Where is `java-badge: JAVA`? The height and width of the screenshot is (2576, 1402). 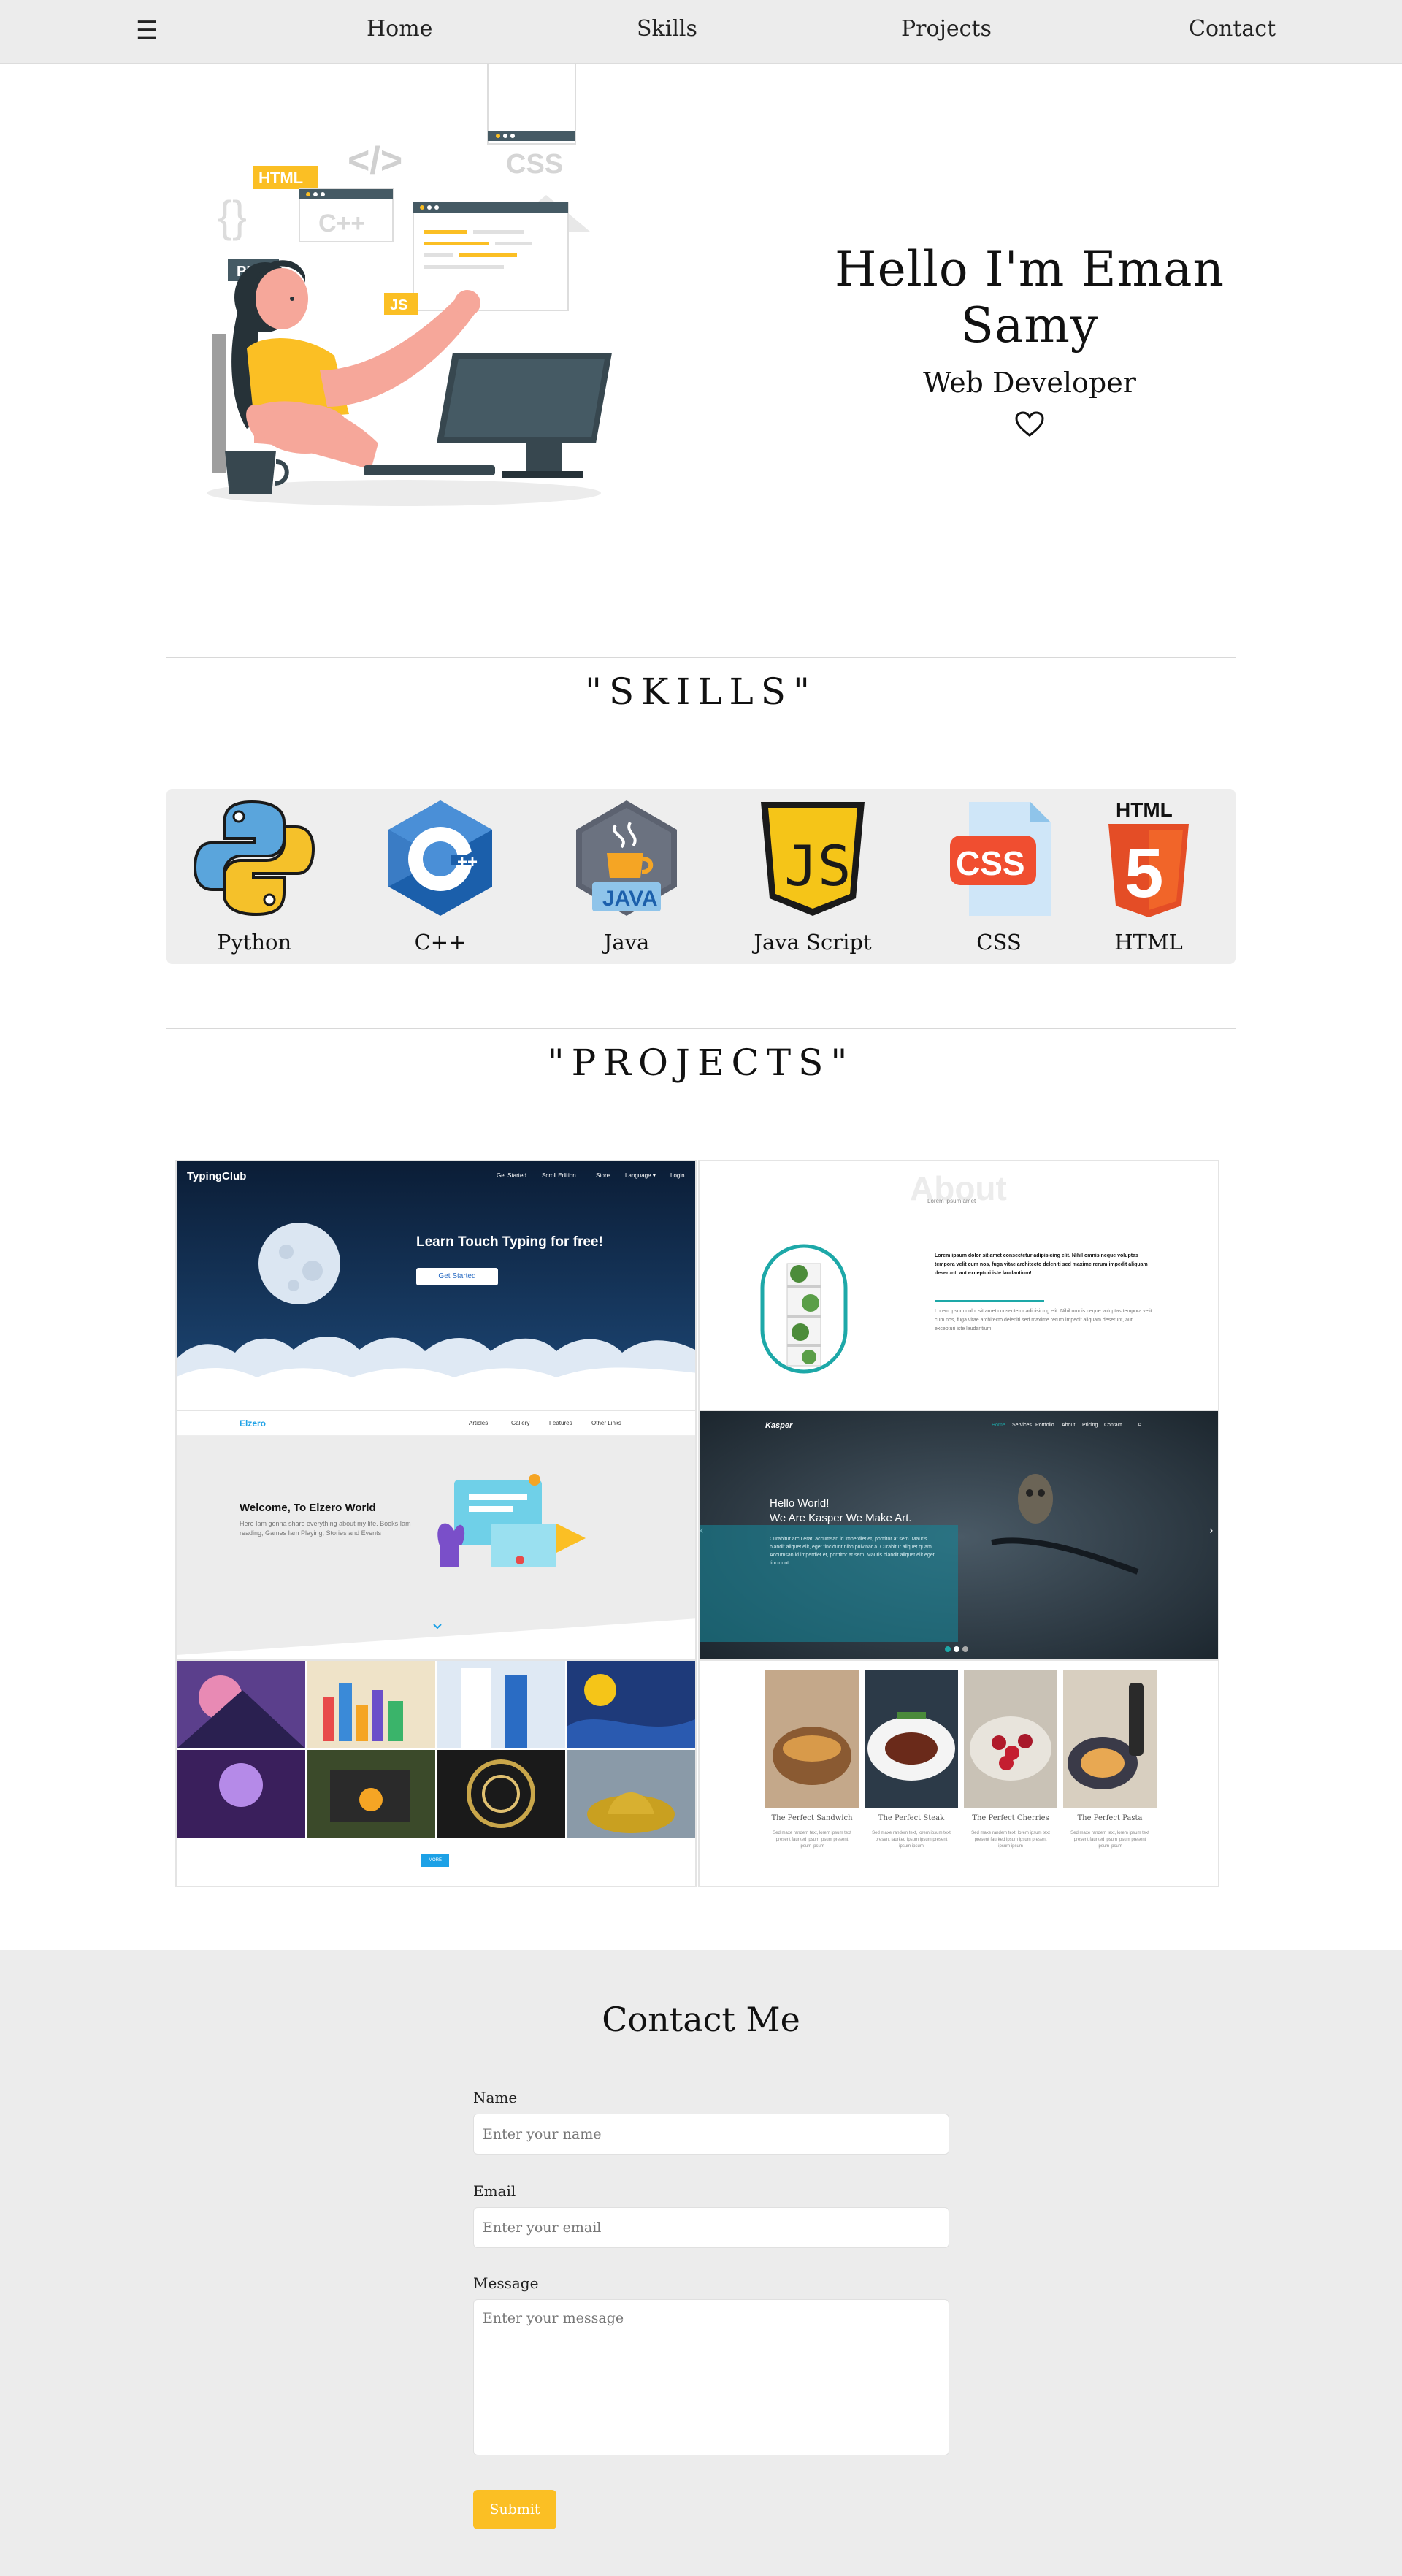
java-badge: JAVA is located at coordinates (630, 899).